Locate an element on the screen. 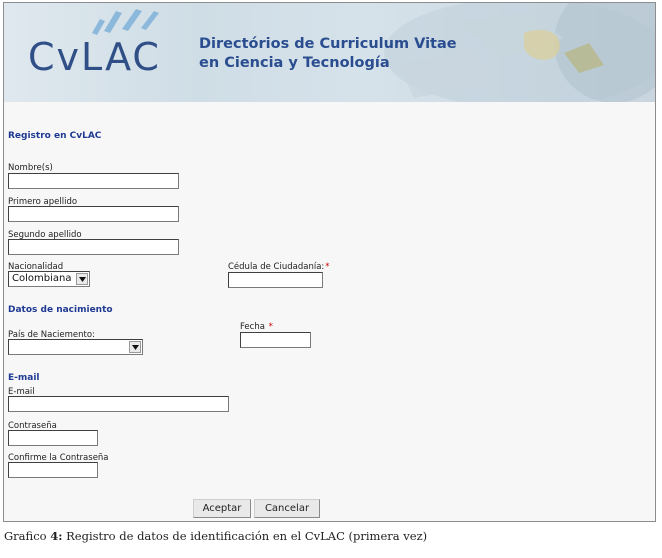 The image size is (662, 558). pais-select is located at coordinates (75, 347).